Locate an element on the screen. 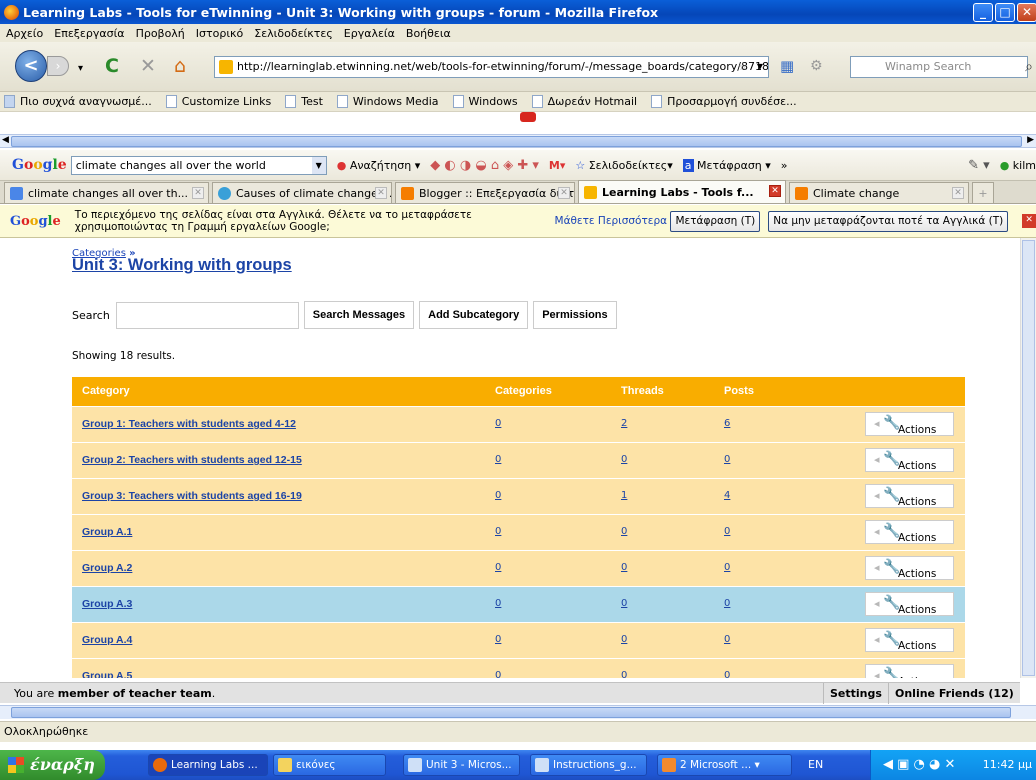 This screenshot has height=780, width=1036. back-button: < is located at coordinates (31, 66).